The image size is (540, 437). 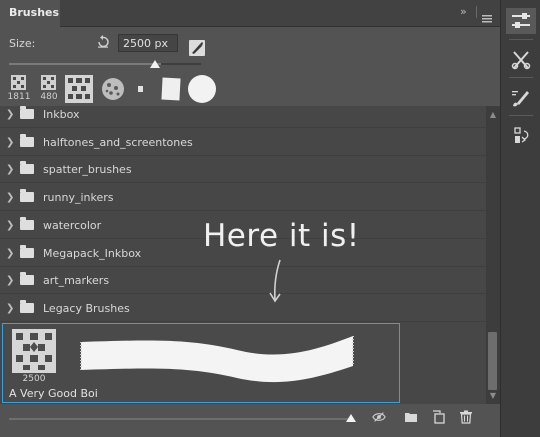 What do you see at coordinates (34, 351) in the screenshot?
I see `pattern-brush-icon` at bounding box center [34, 351].